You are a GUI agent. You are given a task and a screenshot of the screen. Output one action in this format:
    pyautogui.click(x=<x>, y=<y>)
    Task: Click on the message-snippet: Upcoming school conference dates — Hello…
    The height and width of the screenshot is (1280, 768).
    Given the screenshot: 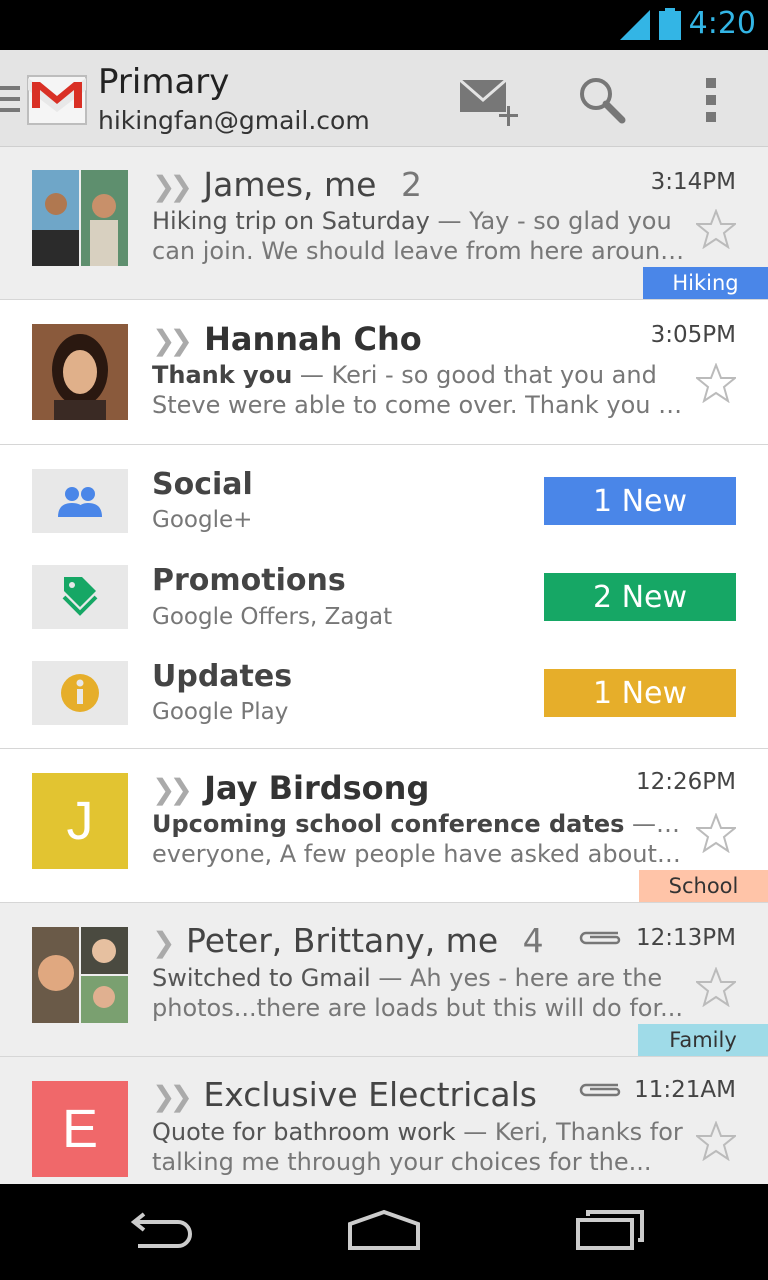 What is the action you would take?
    pyautogui.click(x=419, y=839)
    